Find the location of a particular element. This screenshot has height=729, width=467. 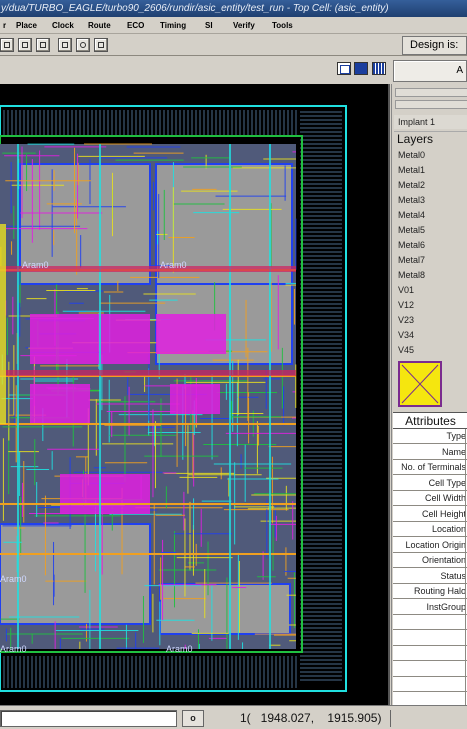

layer-item: V45 is located at coordinates (430, 350).